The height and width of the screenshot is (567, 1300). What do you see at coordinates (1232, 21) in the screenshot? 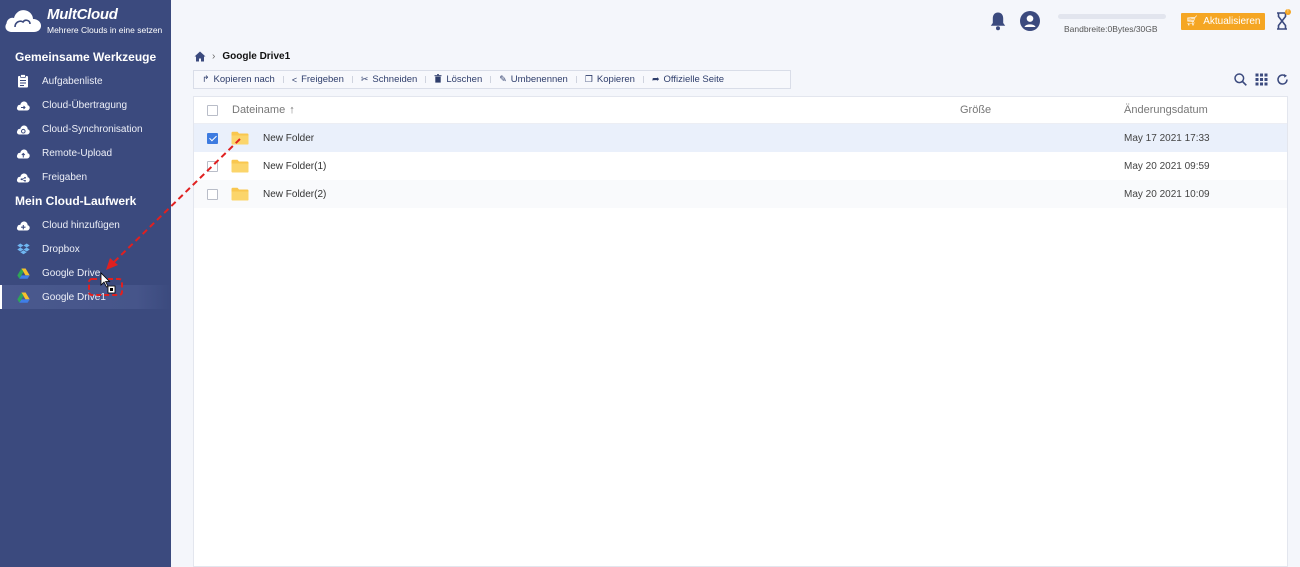
I see `upgrade-button-label: Aktualisieren` at bounding box center [1232, 21].